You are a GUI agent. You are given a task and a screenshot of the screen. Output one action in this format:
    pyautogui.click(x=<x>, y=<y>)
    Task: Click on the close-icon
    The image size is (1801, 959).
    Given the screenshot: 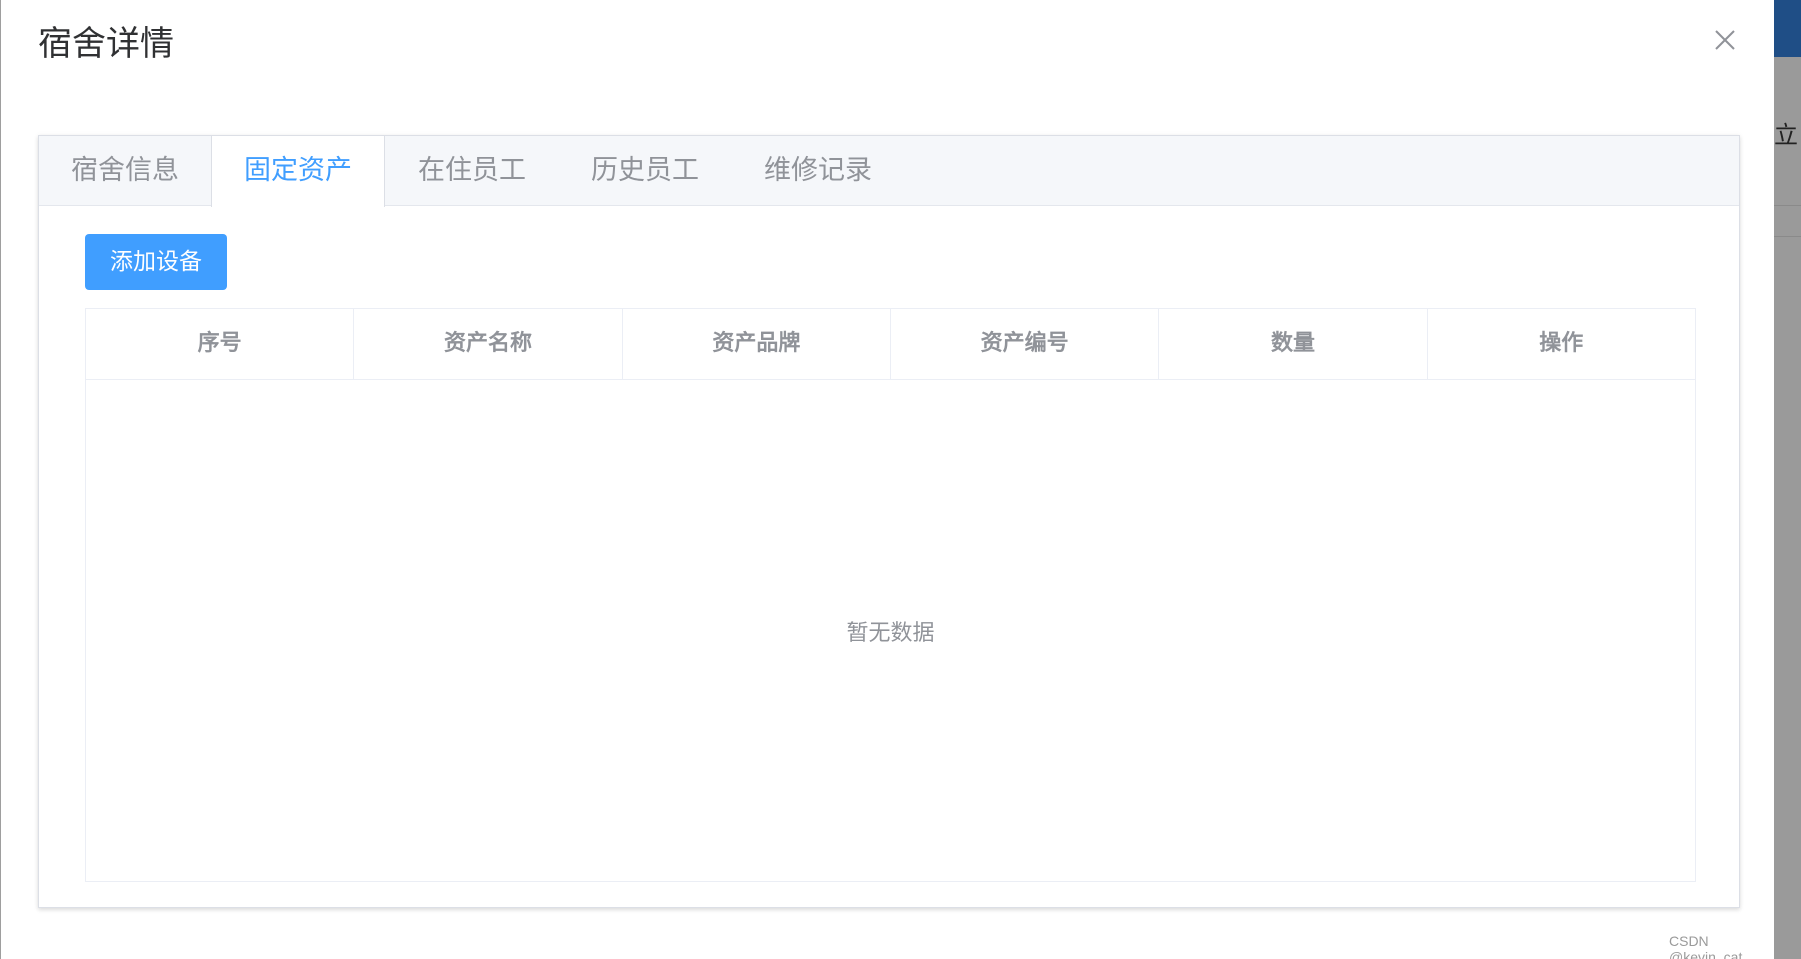 What is the action you would take?
    pyautogui.click(x=1725, y=40)
    